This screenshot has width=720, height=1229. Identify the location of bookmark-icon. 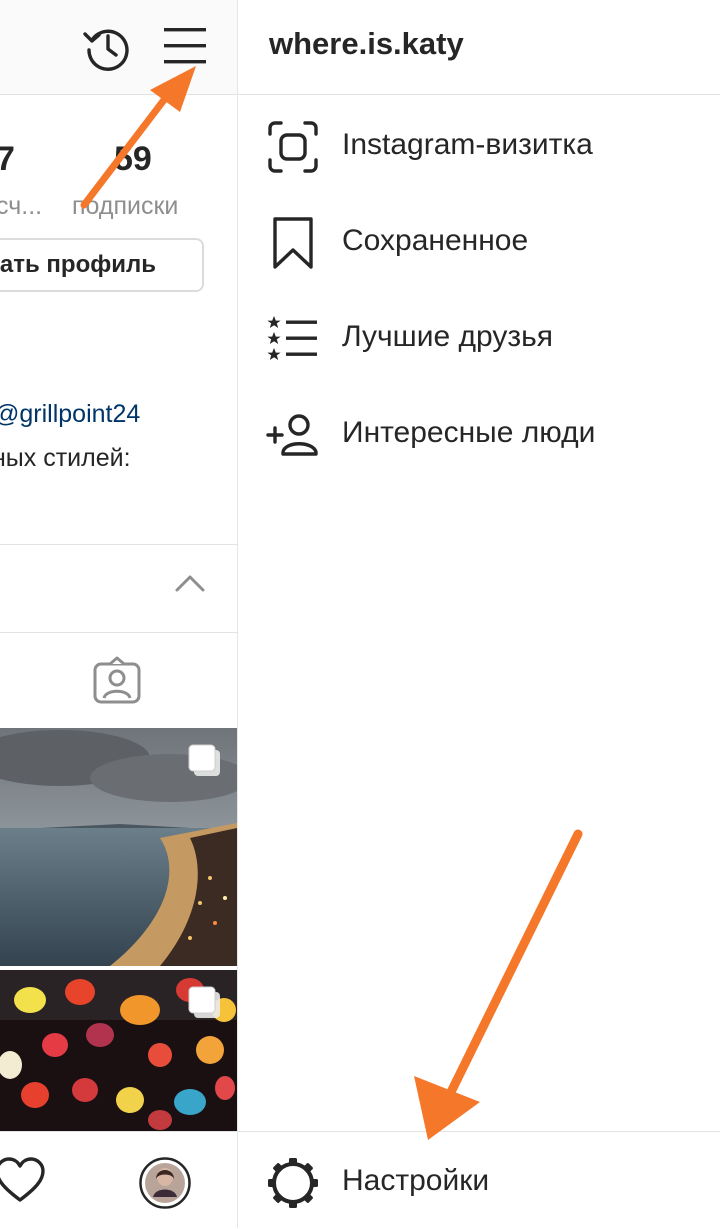
(293, 243).